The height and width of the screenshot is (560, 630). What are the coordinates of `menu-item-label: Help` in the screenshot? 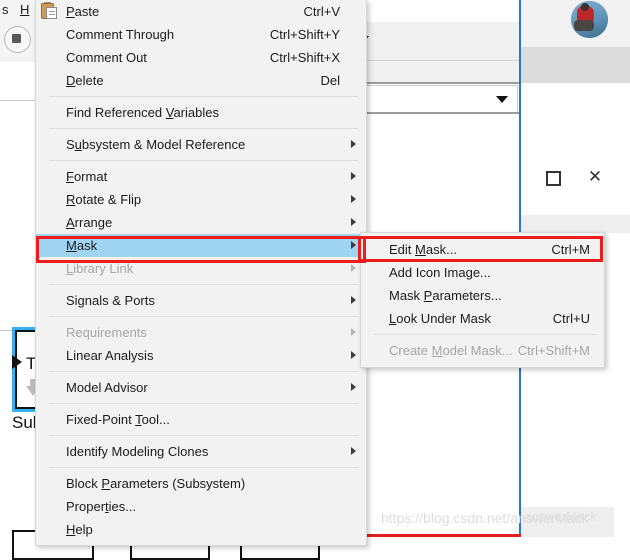 It's located at (79, 529).